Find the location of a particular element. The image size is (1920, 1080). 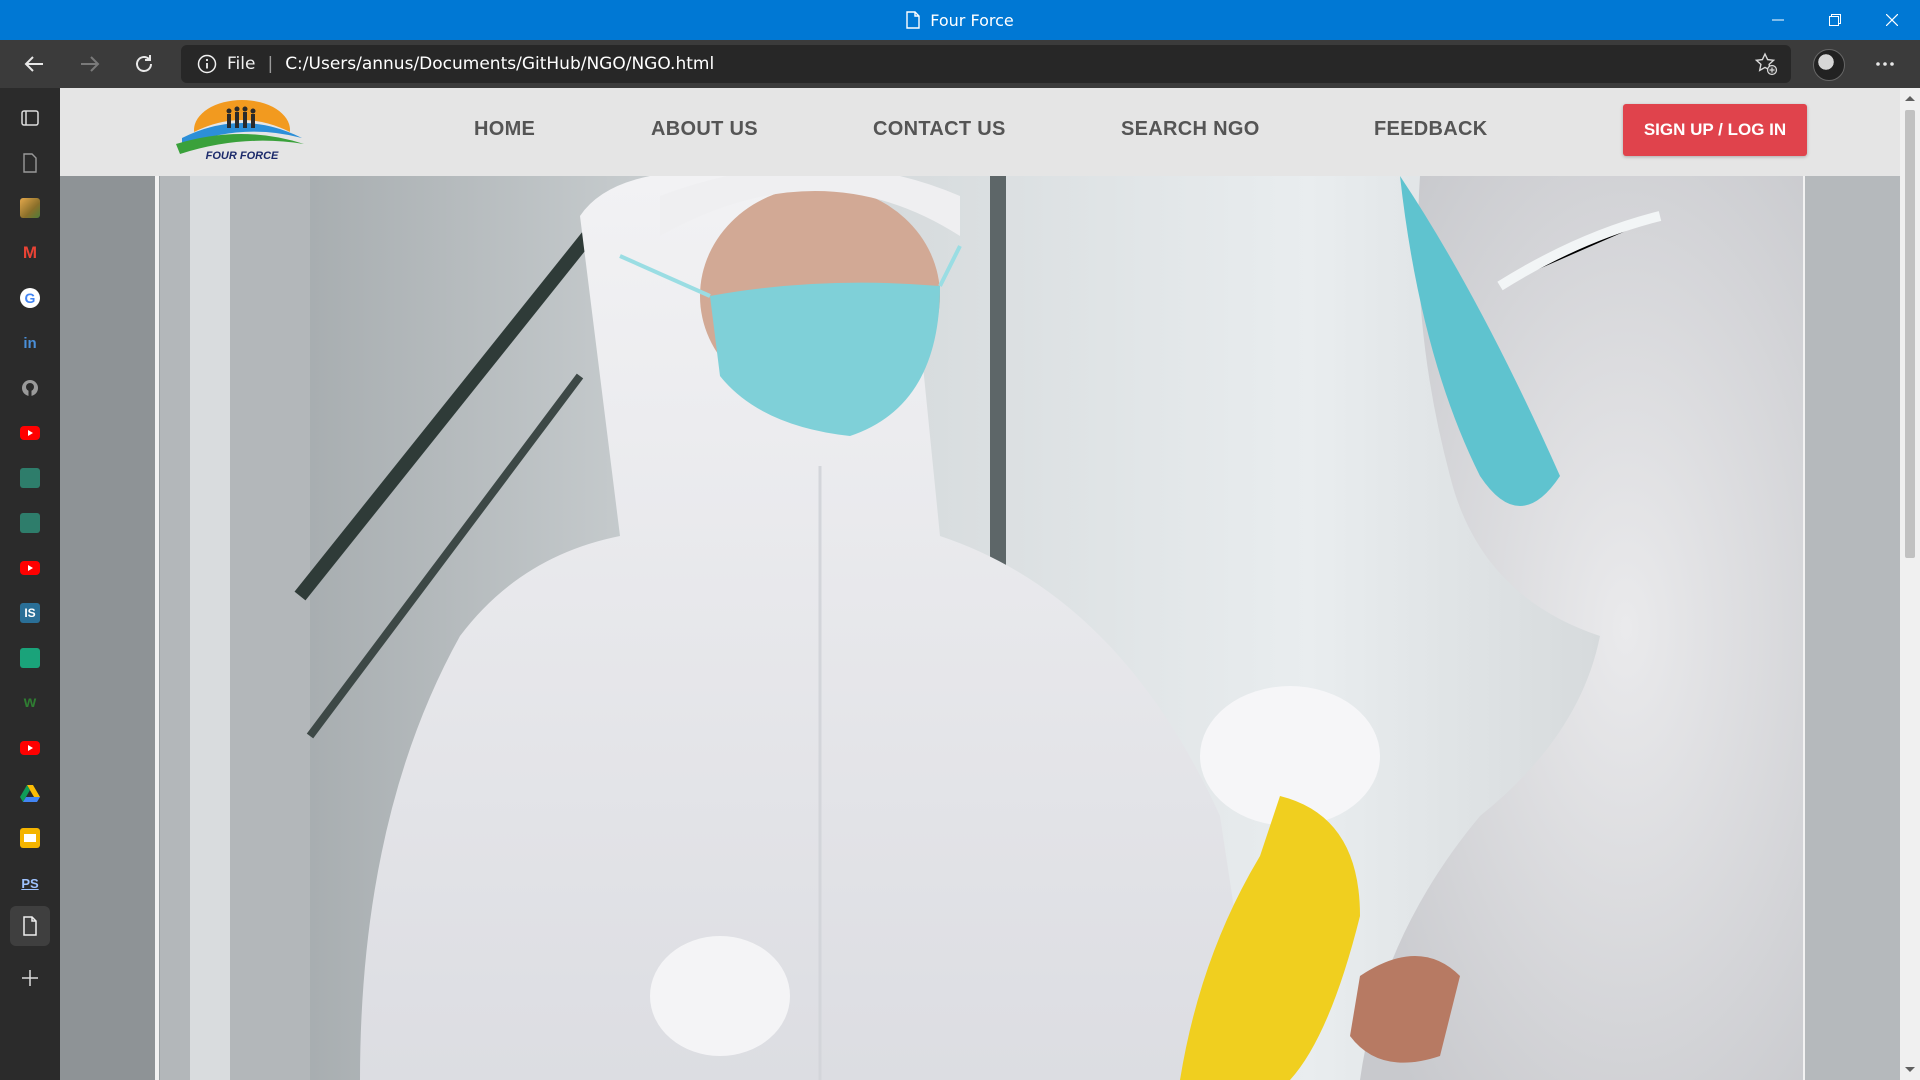

youtube-icon is located at coordinates (30, 433).